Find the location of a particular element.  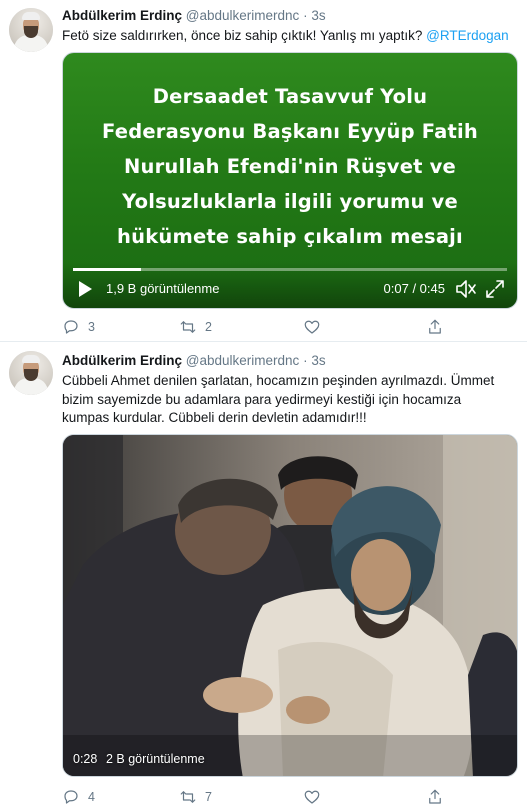

mention-link: @RTErdogan is located at coordinates (467, 35).